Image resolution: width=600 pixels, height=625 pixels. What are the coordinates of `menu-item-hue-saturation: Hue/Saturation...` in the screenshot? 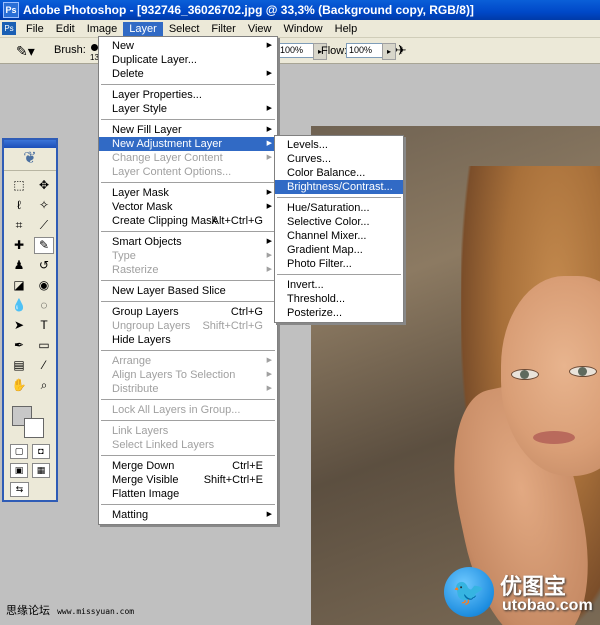 It's located at (339, 208).